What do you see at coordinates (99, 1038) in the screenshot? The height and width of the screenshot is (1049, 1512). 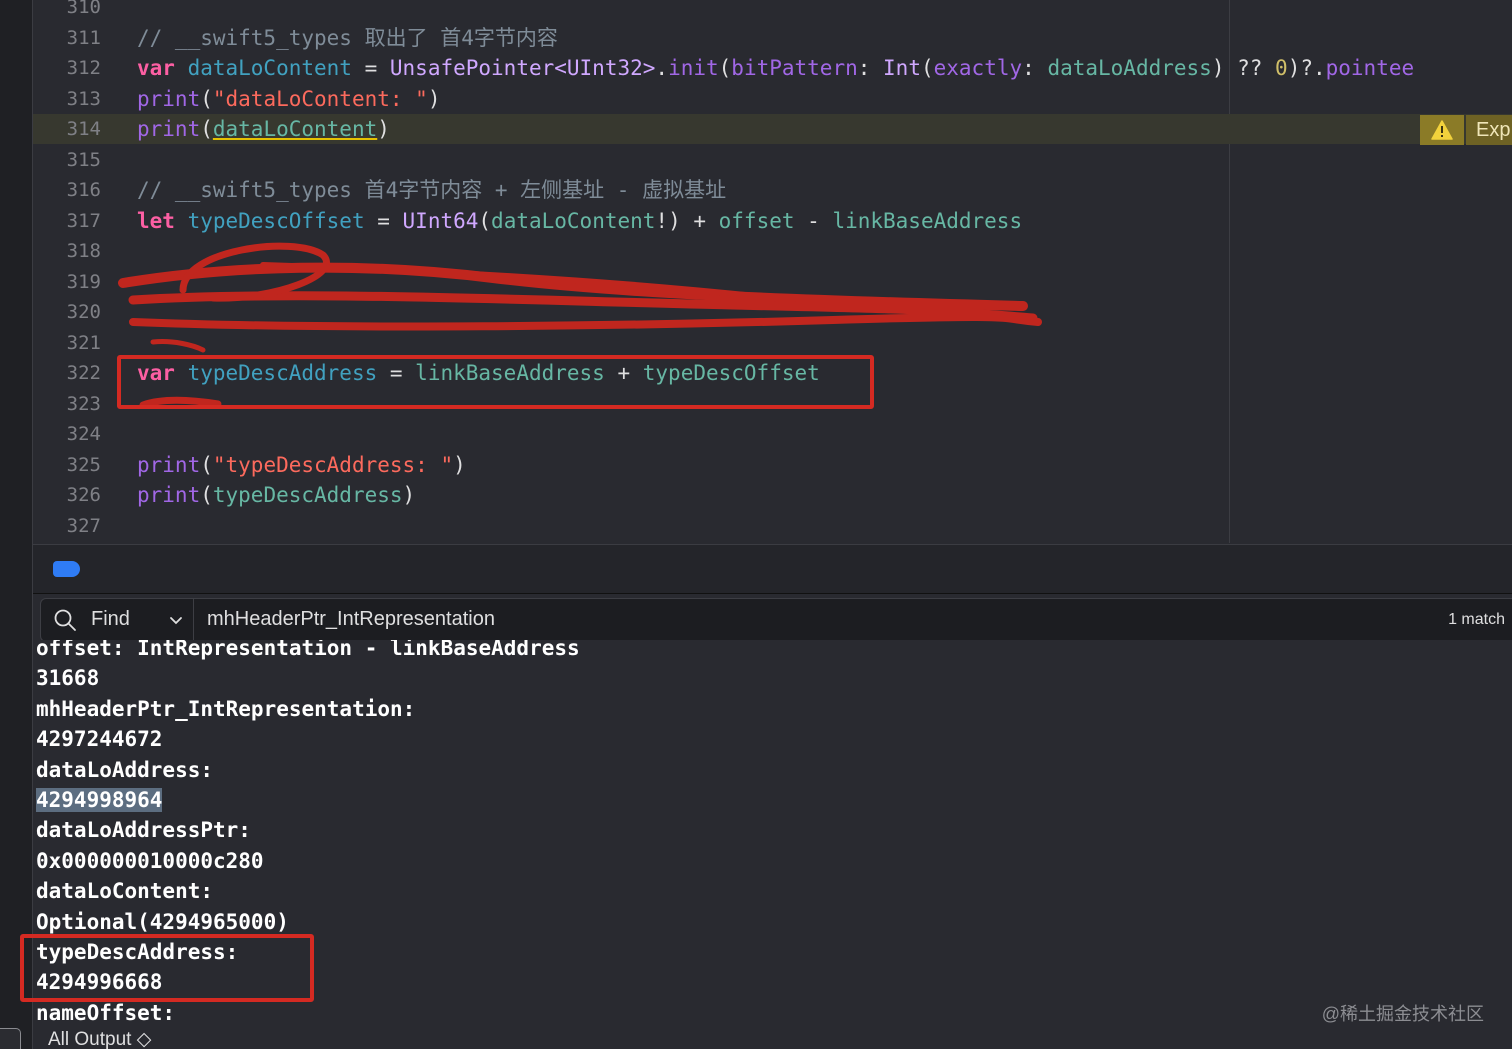 I see `output-scope-selector: All Output ◇` at bounding box center [99, 1038].